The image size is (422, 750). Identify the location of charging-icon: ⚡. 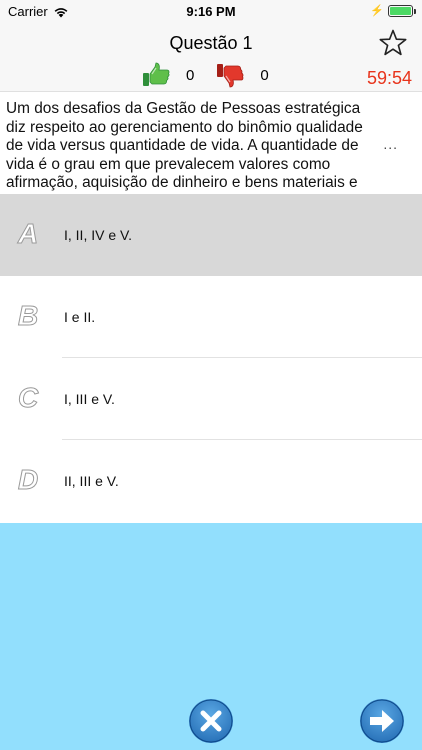
(377, 11).